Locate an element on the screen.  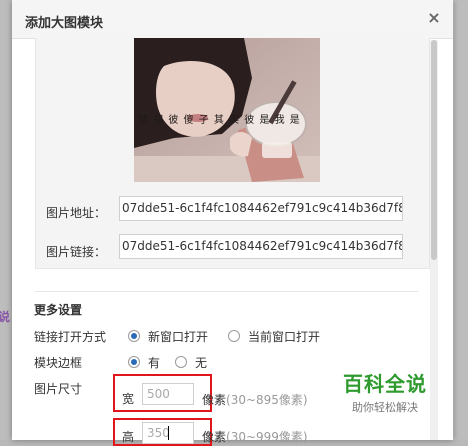
background-right-edge is located at coordinates (461, 220).